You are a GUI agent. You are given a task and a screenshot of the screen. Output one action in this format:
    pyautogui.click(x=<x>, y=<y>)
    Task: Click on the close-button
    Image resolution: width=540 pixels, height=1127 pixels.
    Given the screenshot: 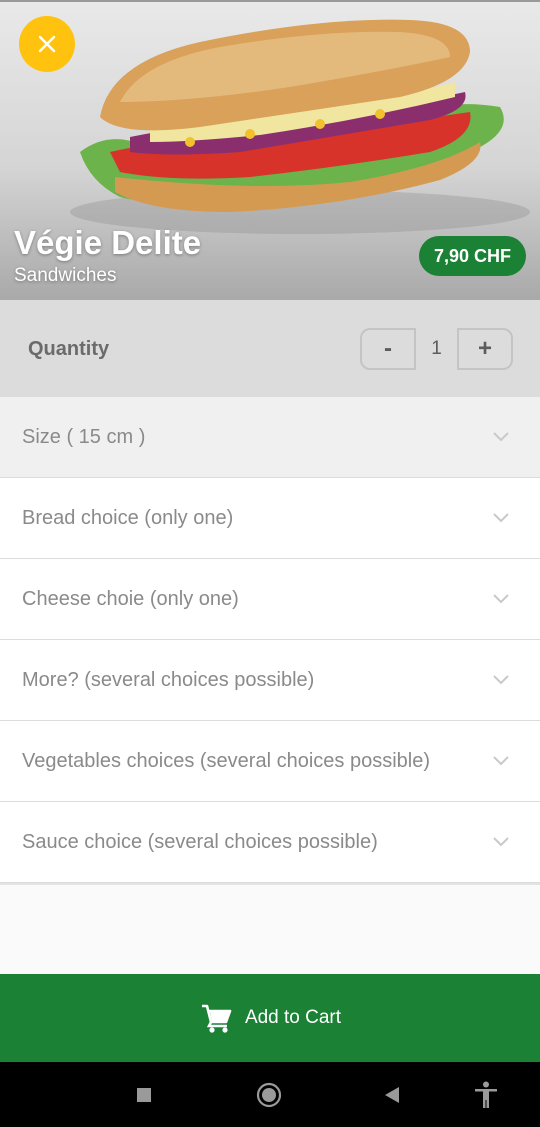 What is the action you would take?
    pyautogui.click(x=47, y=44)
    